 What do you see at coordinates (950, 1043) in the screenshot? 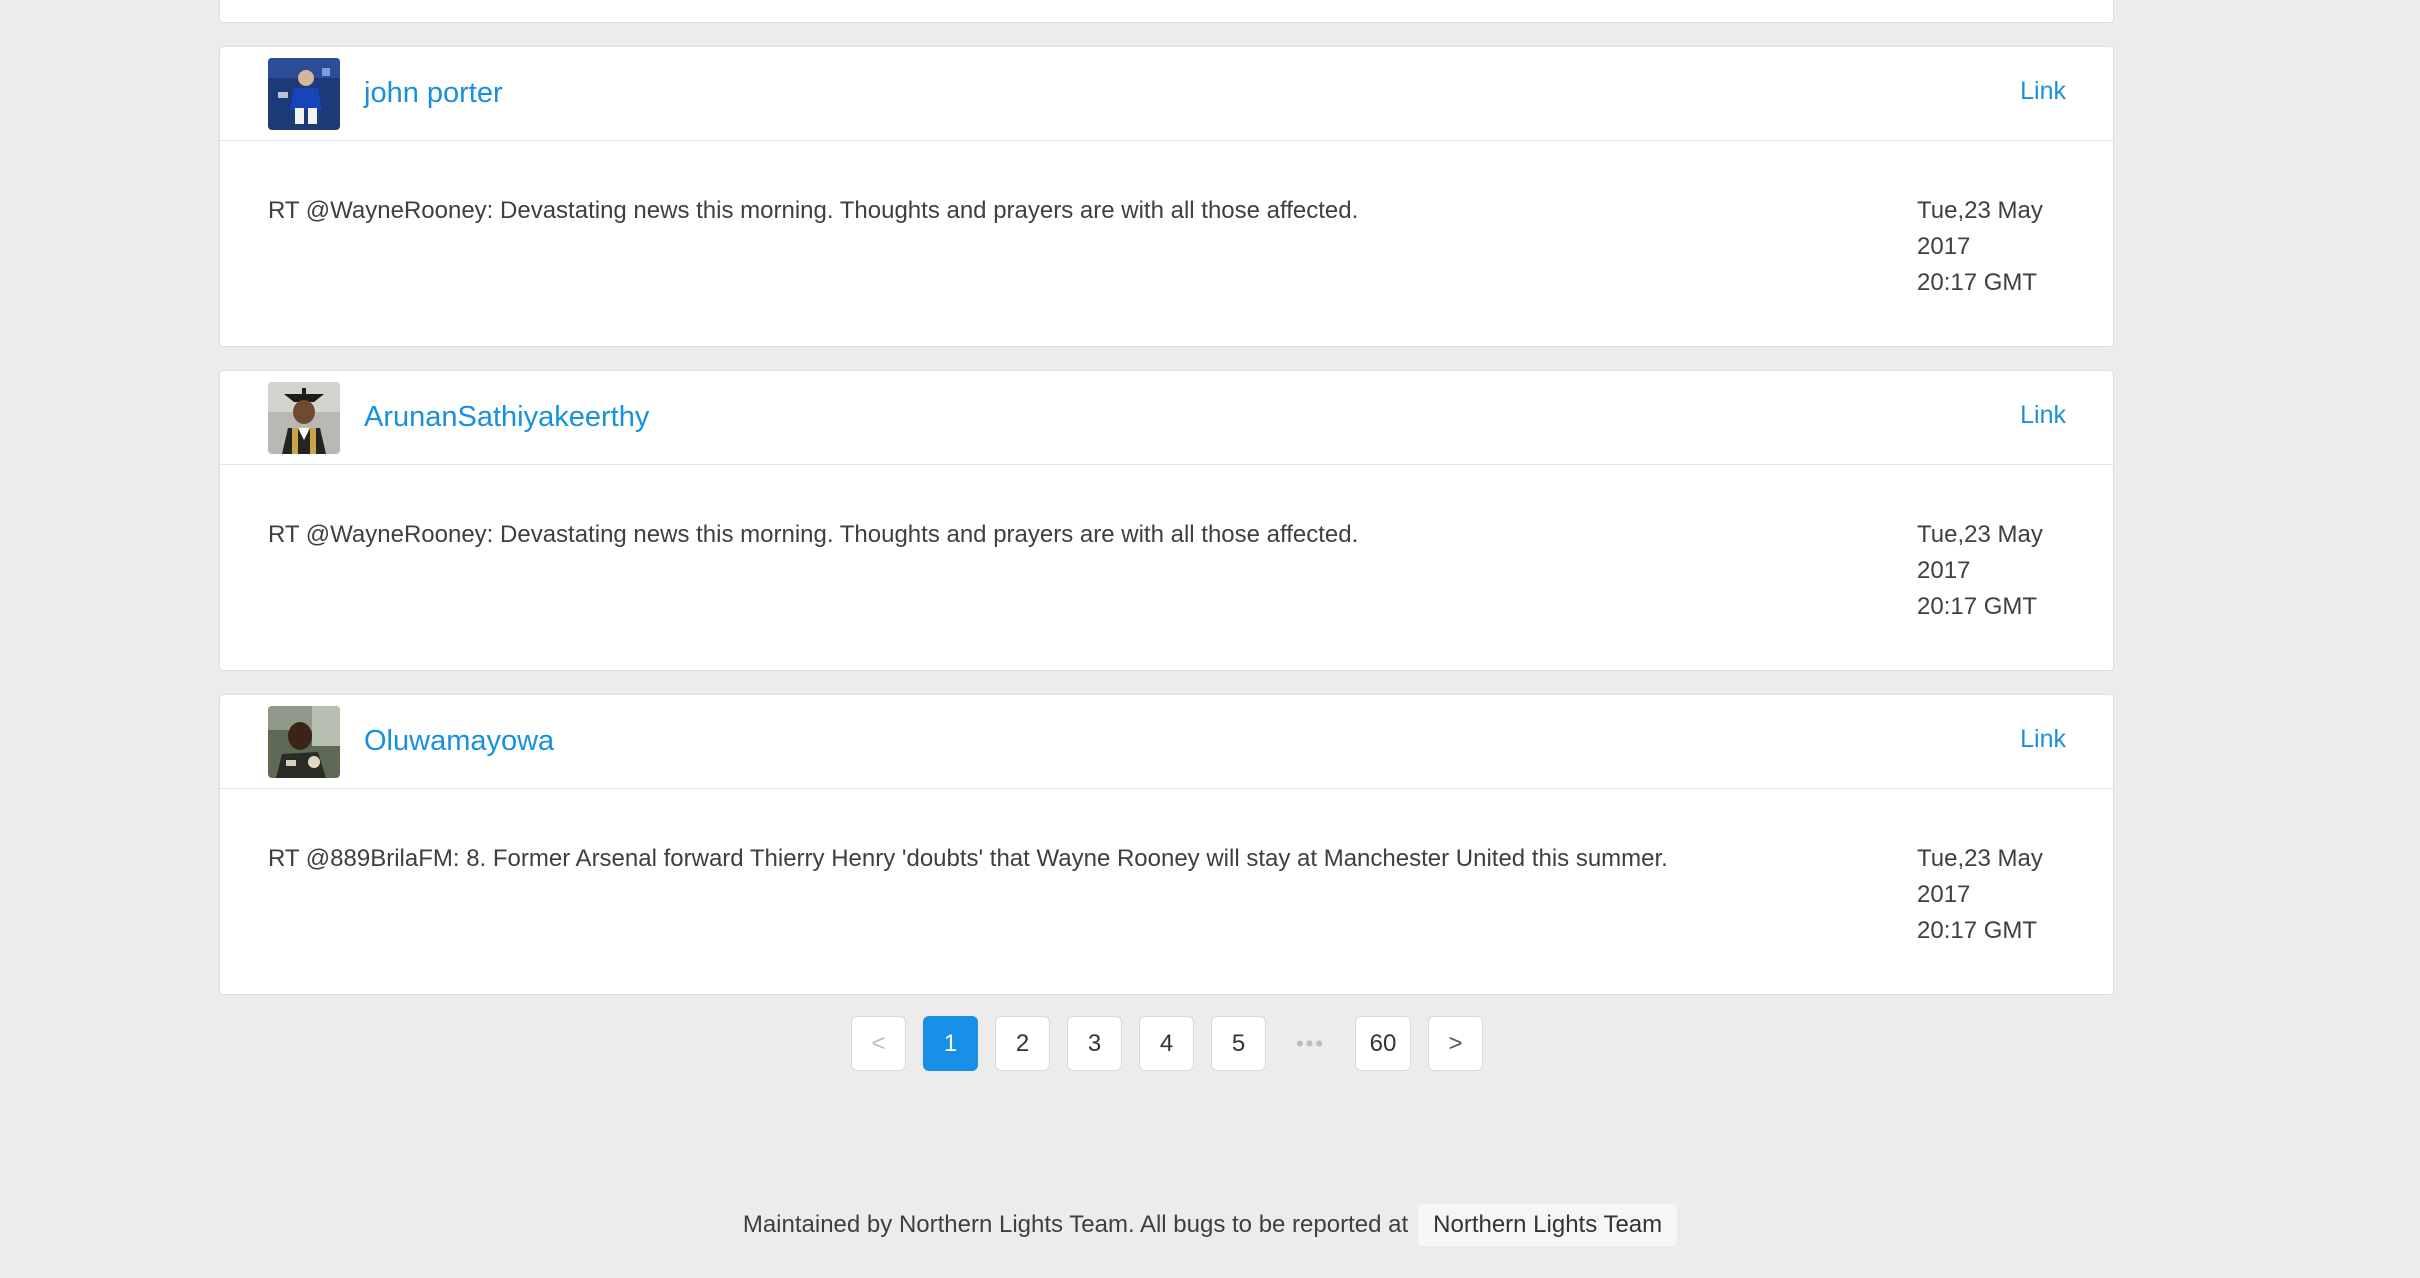
I see `page-button-1: 1` at bounding box center [950, 1043].